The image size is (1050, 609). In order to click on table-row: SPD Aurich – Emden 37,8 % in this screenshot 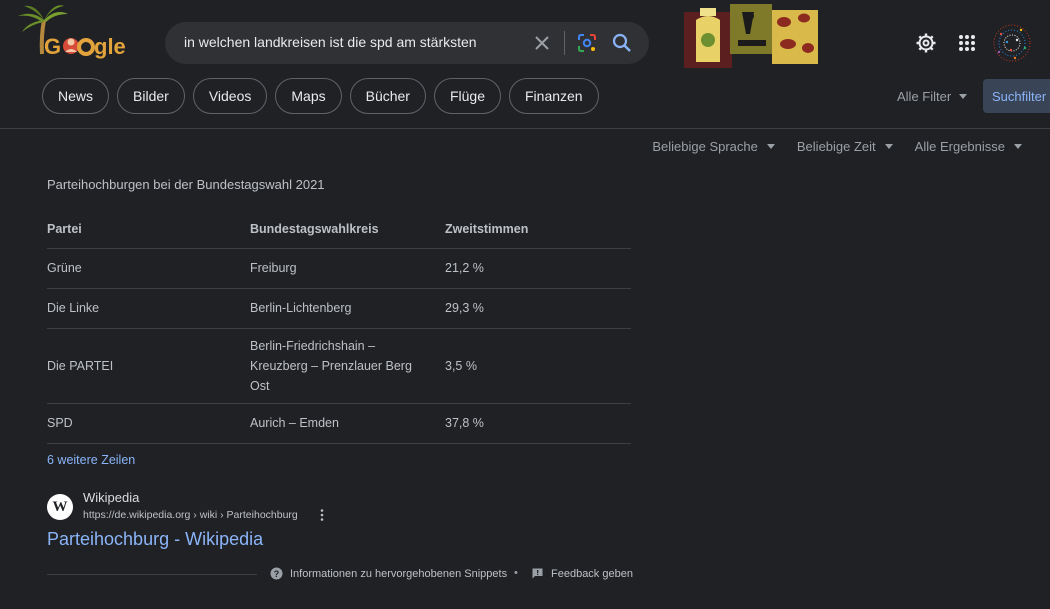, I will do `click(339, 423)`.